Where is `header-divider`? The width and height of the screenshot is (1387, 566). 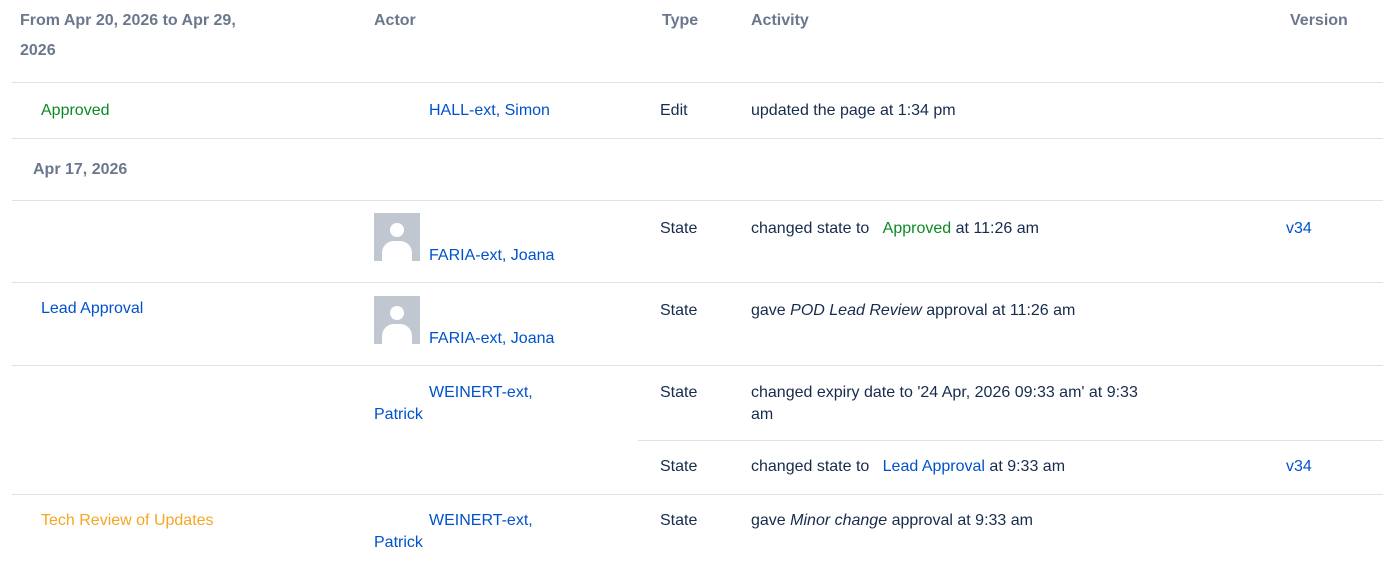
header-divider is located at coordinates (697, 82).